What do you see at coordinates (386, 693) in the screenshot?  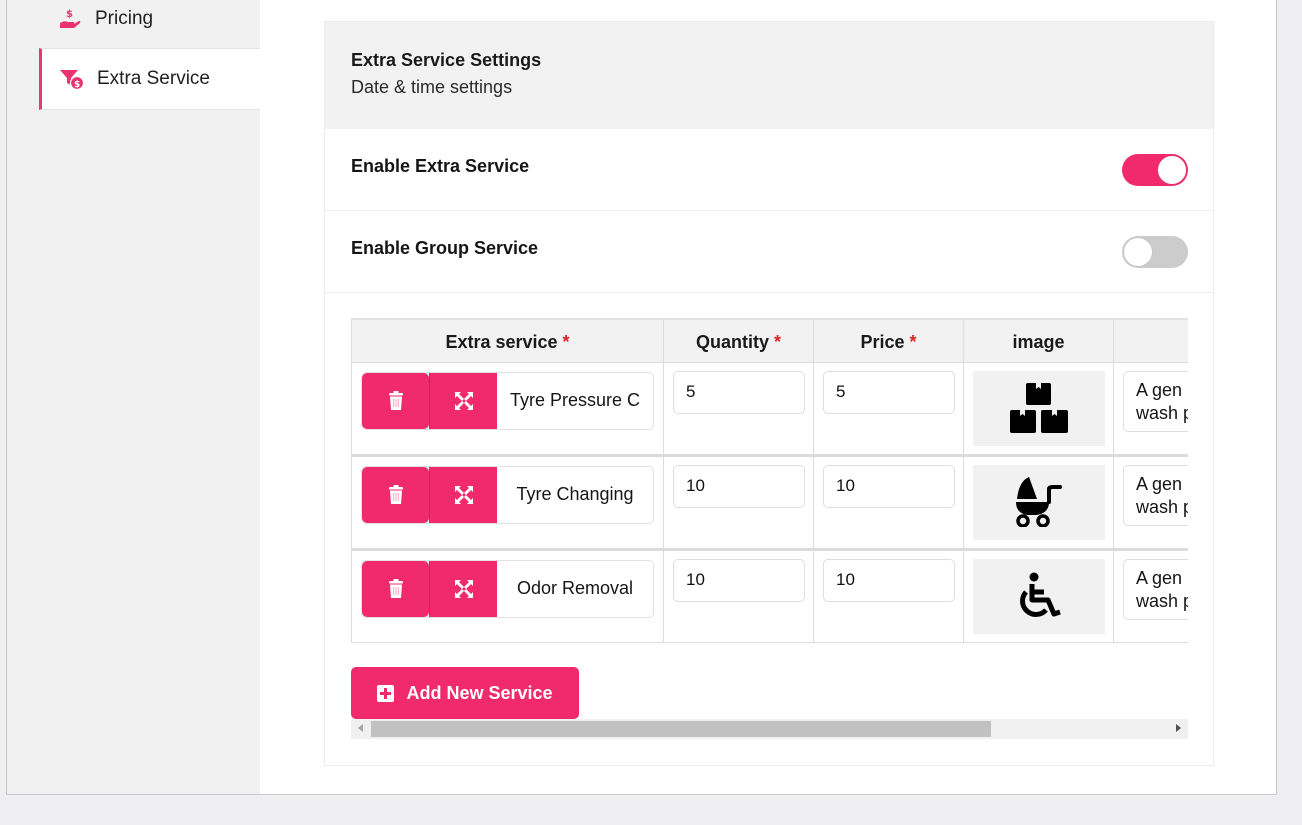 I see `plus-square-icon` at bounding box center [386, 693].